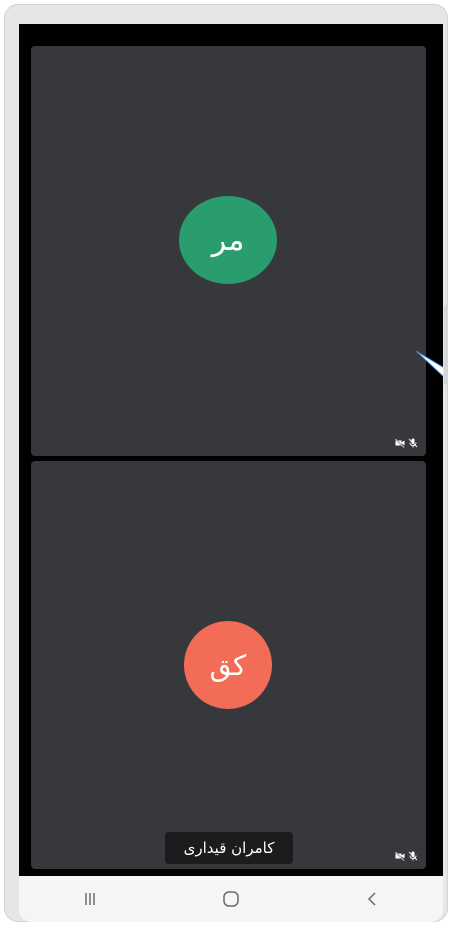  I want to click on annotation-pointer, so click(429, 364).